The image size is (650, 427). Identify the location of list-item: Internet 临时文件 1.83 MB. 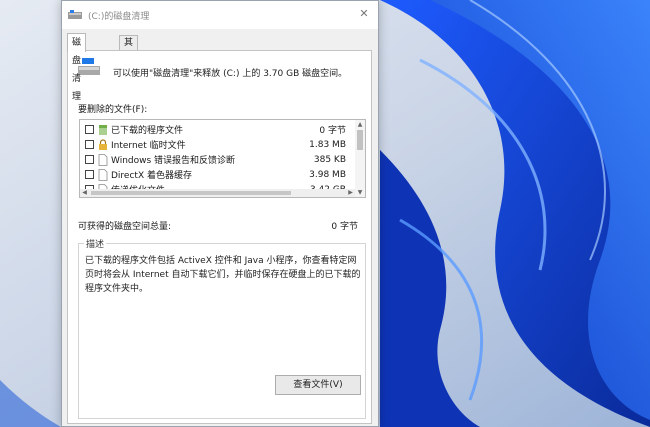
(215, 144).